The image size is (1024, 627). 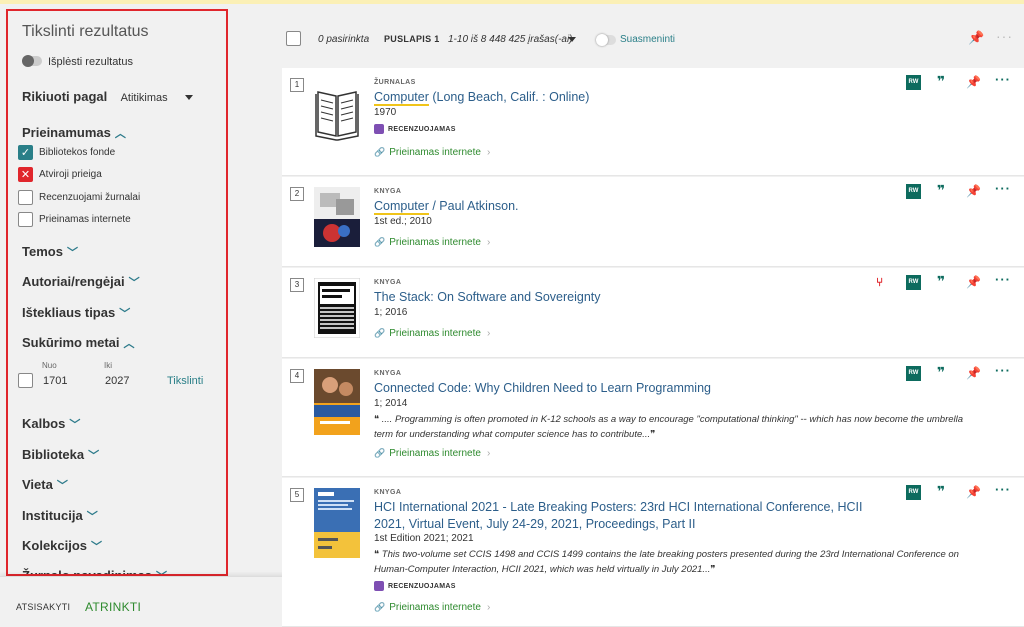 I want to click on title-rest: / Paul Atkinson., so click(x=473, y=206).